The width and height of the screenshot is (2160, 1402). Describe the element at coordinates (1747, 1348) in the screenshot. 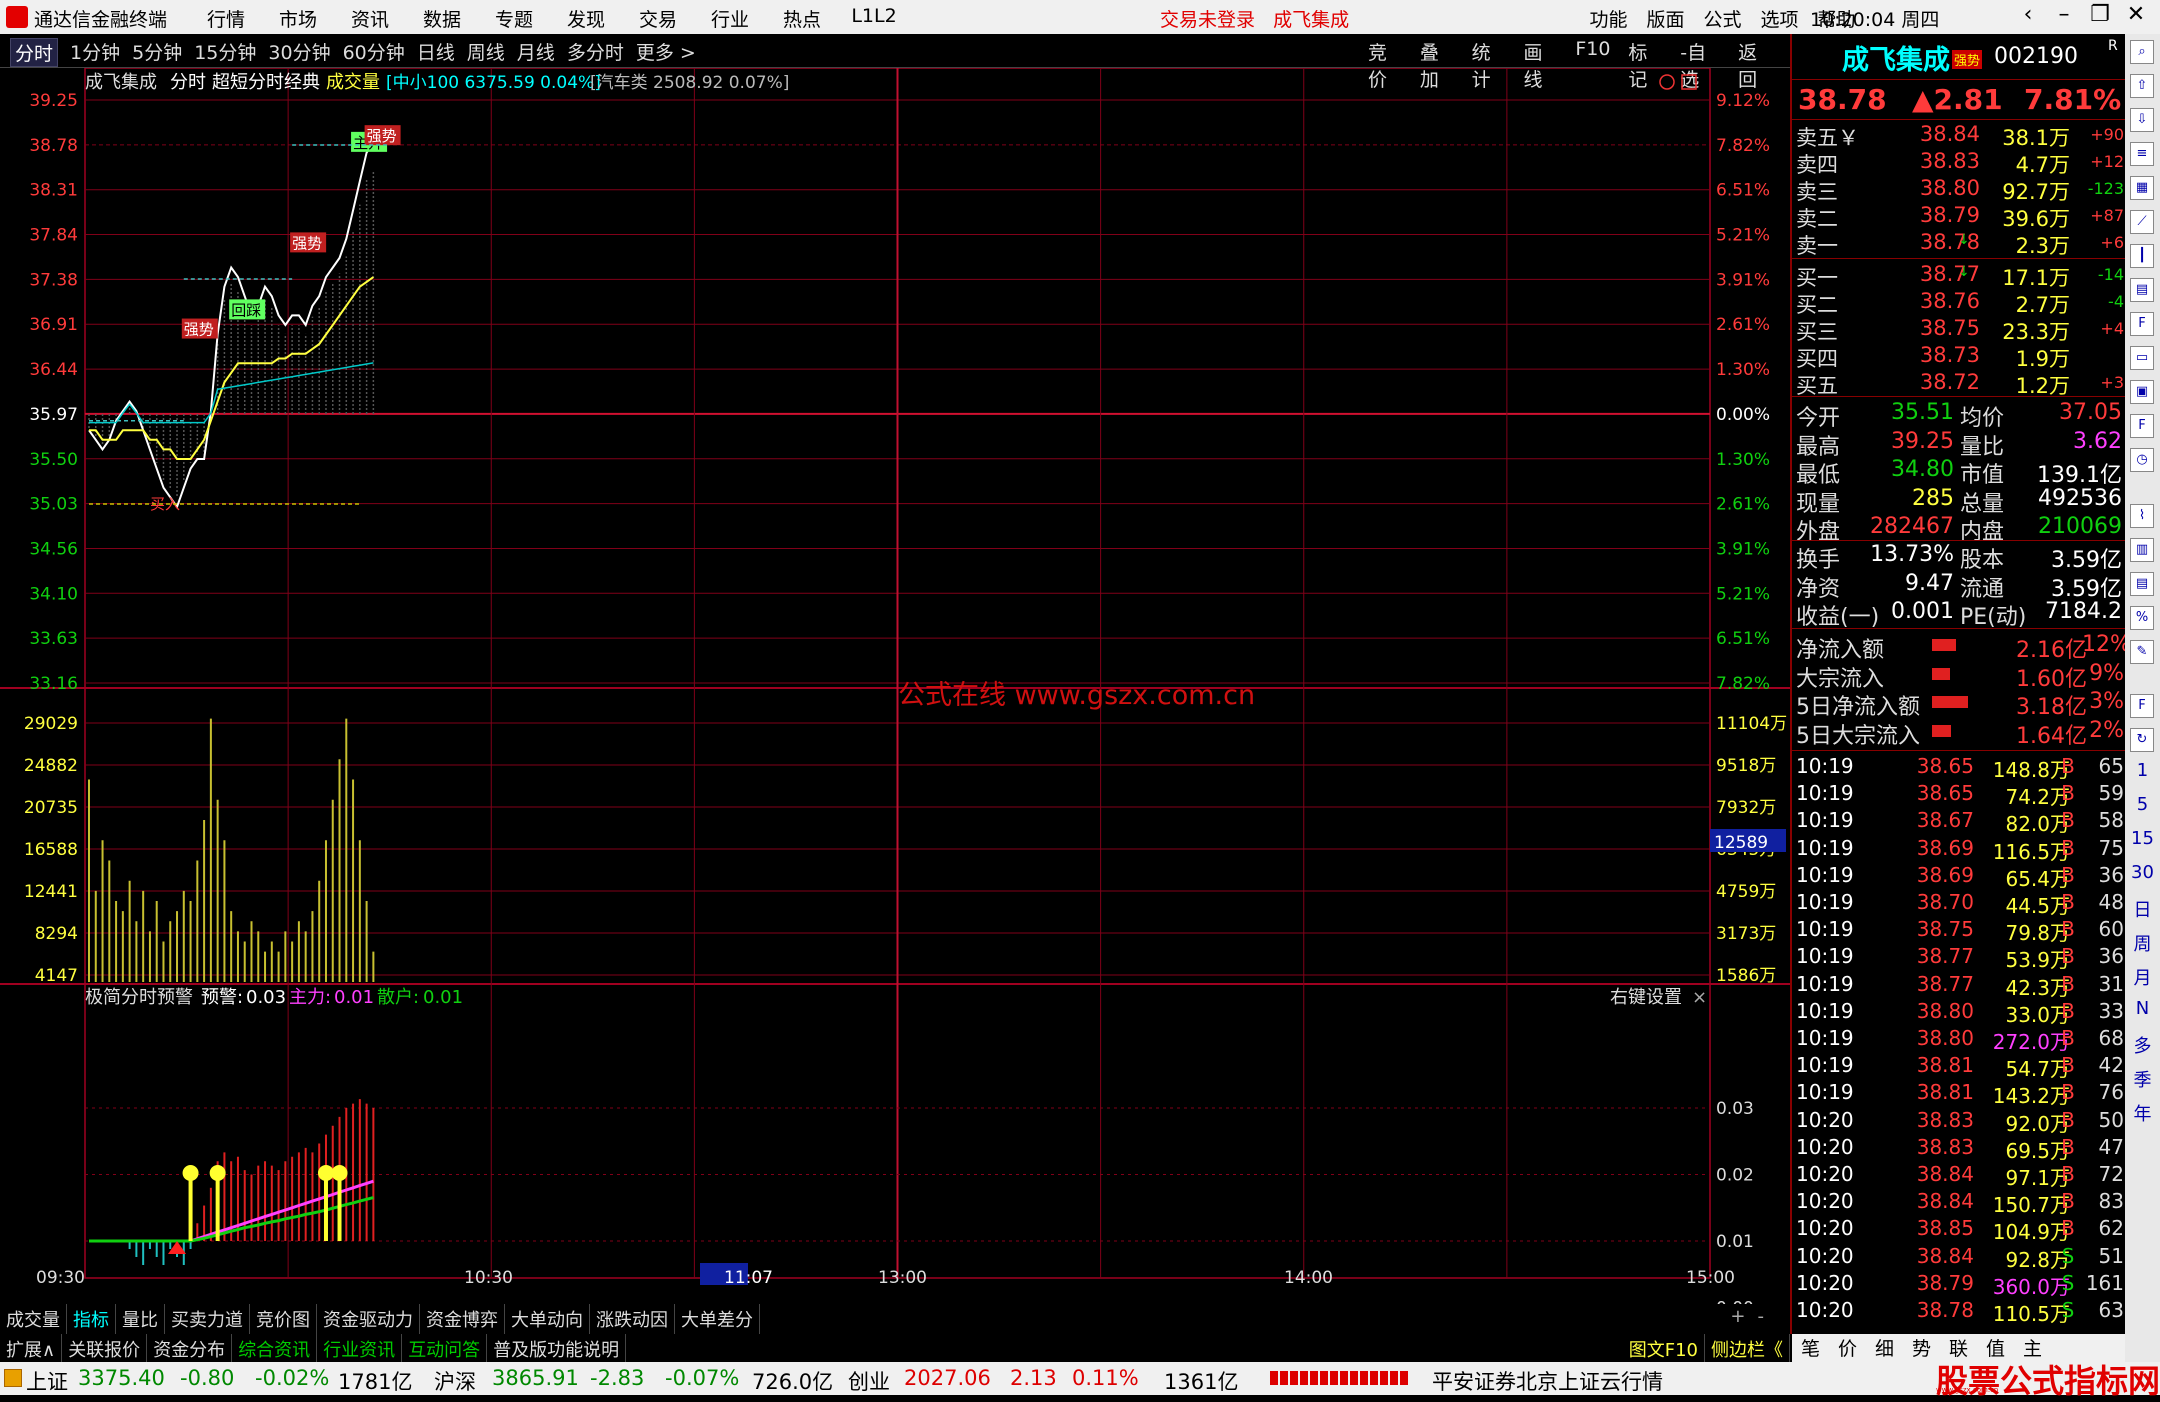

I see `sidebar-toggle: 侧边栏《` at that location.